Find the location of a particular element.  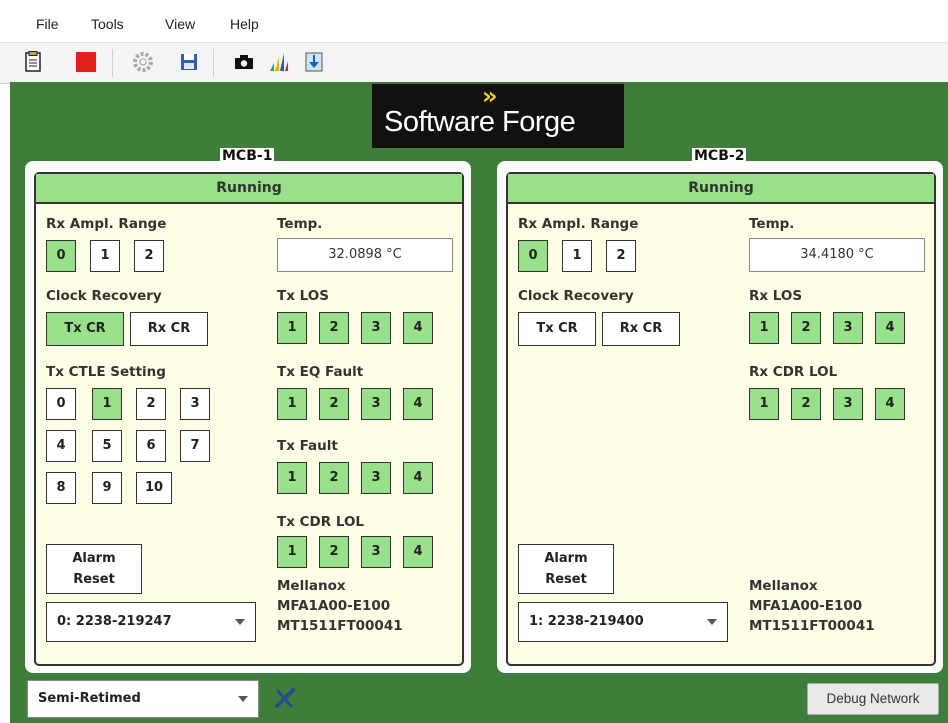

tx-ctle-setting-label: Tx CTLE Setting is located at coordinates (106, 372).